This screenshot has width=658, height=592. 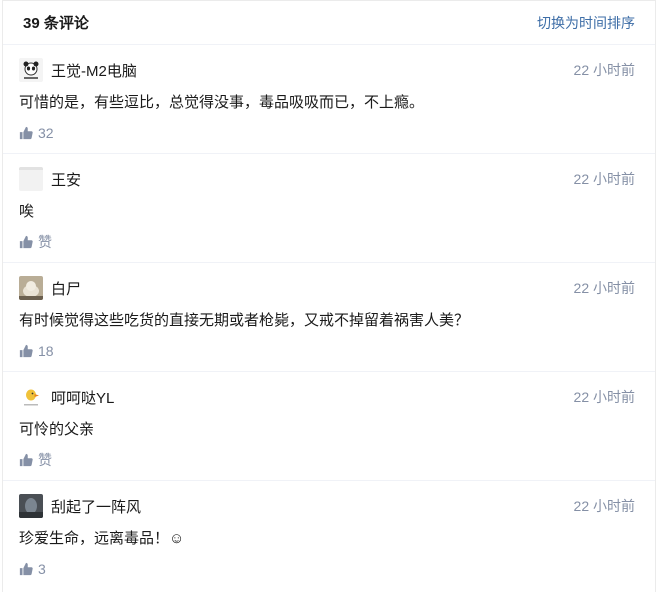 I want to click on sort-toggle-link: 切换为时间排序, so click(x=586, y=23).